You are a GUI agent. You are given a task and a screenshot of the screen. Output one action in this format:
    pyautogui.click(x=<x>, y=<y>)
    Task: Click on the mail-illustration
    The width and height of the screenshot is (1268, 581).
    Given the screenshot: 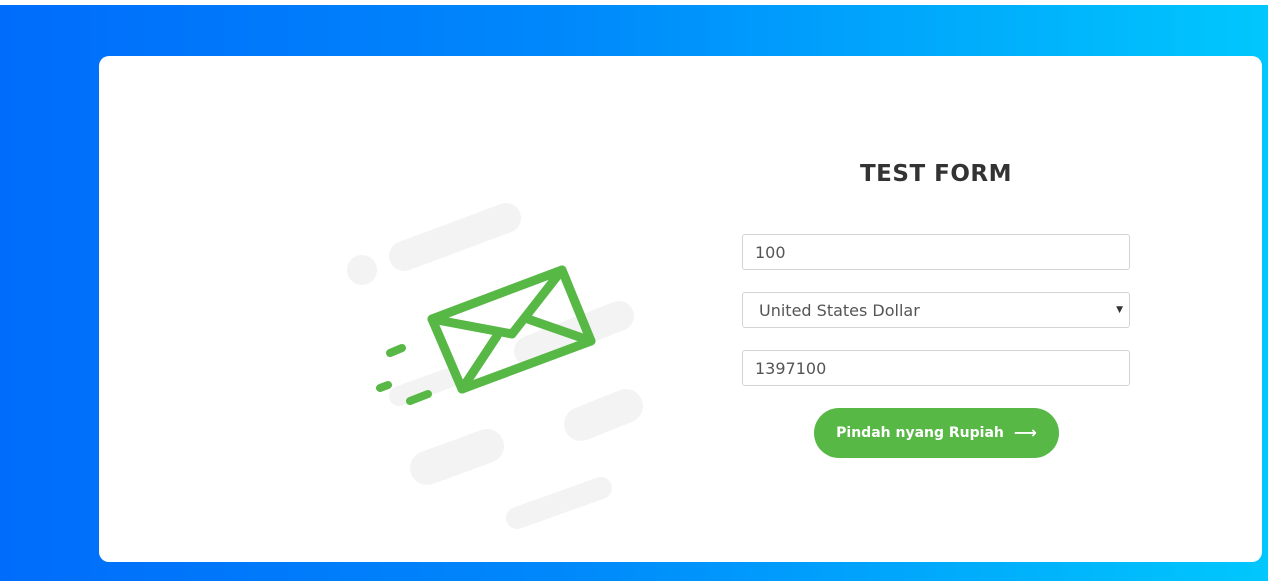 What is the action you would take?
    pyautogui.click(x=495, y=366)
    